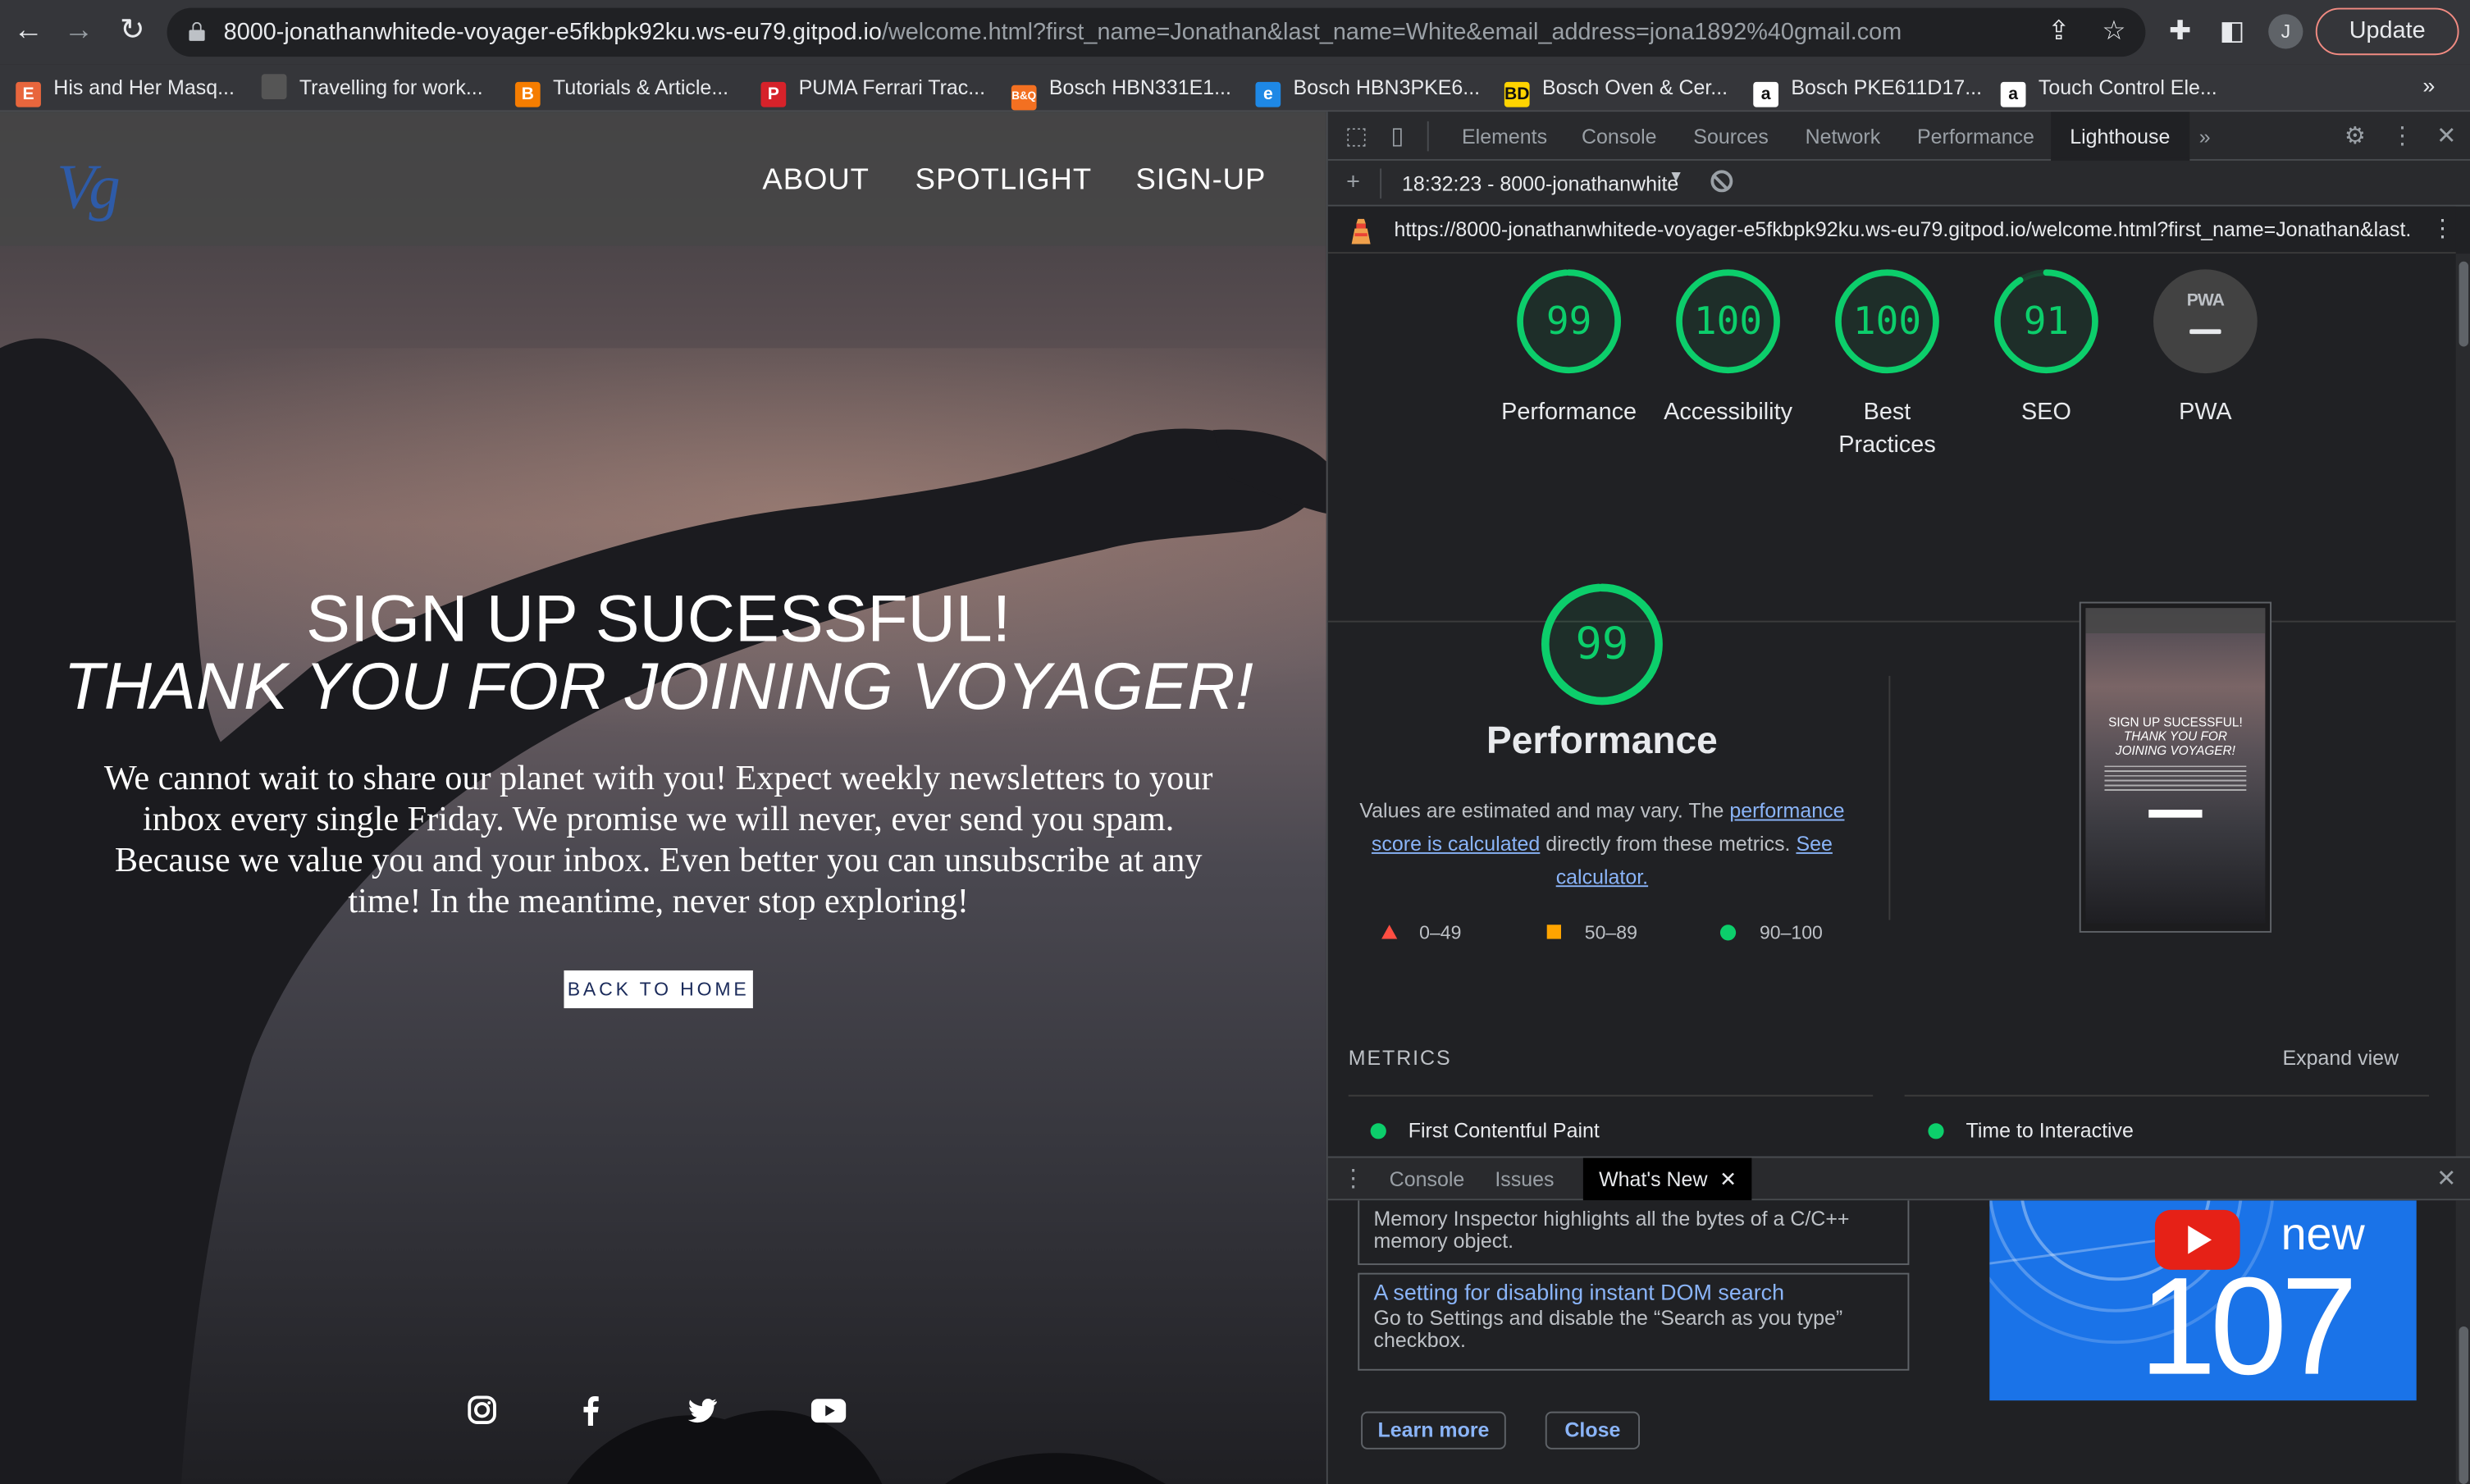 This screenshot has width=2470, height=1484. I want to click on facebook-icon, so click(590, 1410).